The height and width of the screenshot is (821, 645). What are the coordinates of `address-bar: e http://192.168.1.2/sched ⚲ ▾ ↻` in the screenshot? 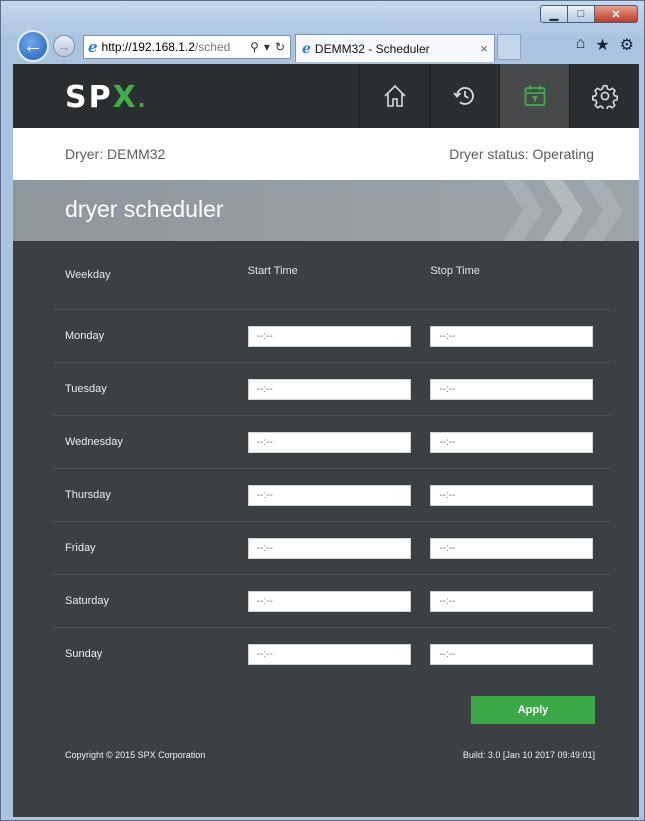 It's located at (187, 47).